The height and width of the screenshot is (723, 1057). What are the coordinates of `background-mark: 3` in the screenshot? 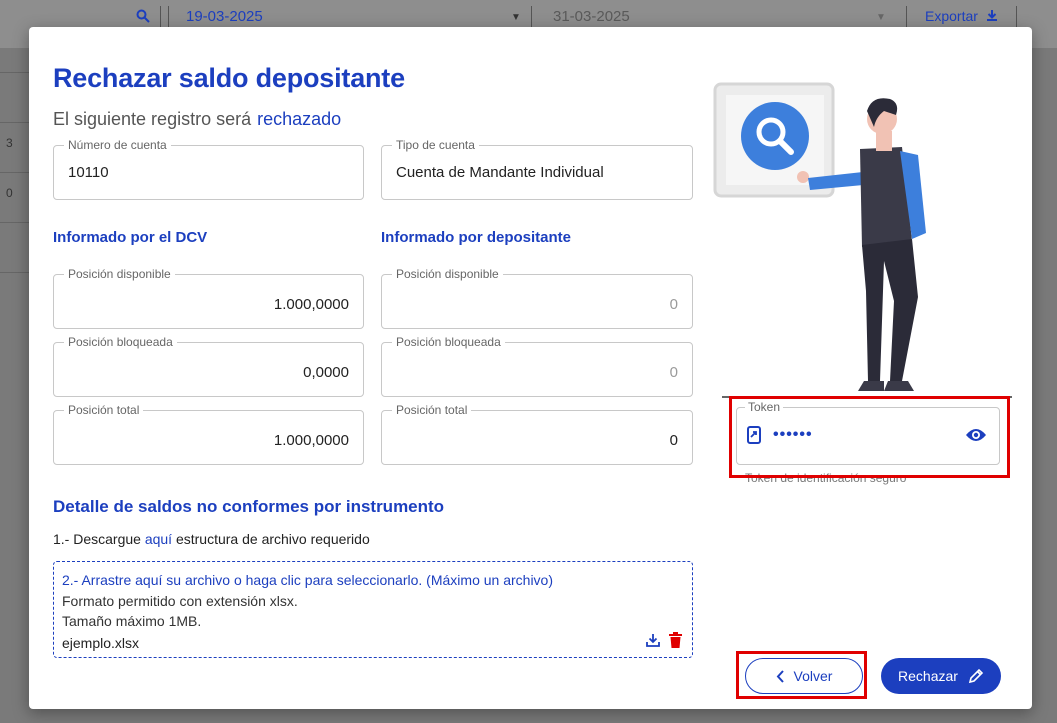 It's located at (9, 143).